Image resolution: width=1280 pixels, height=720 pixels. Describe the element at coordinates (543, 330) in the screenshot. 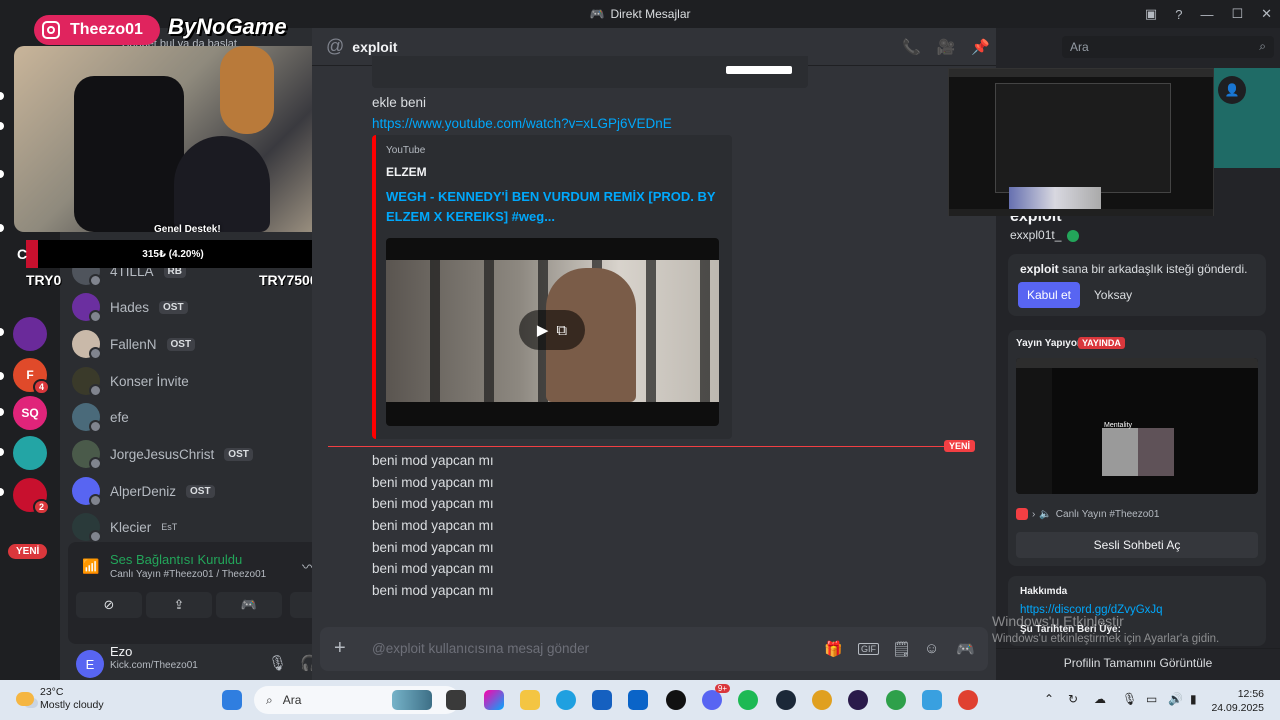

I see `play-icon: ▶` at that location.